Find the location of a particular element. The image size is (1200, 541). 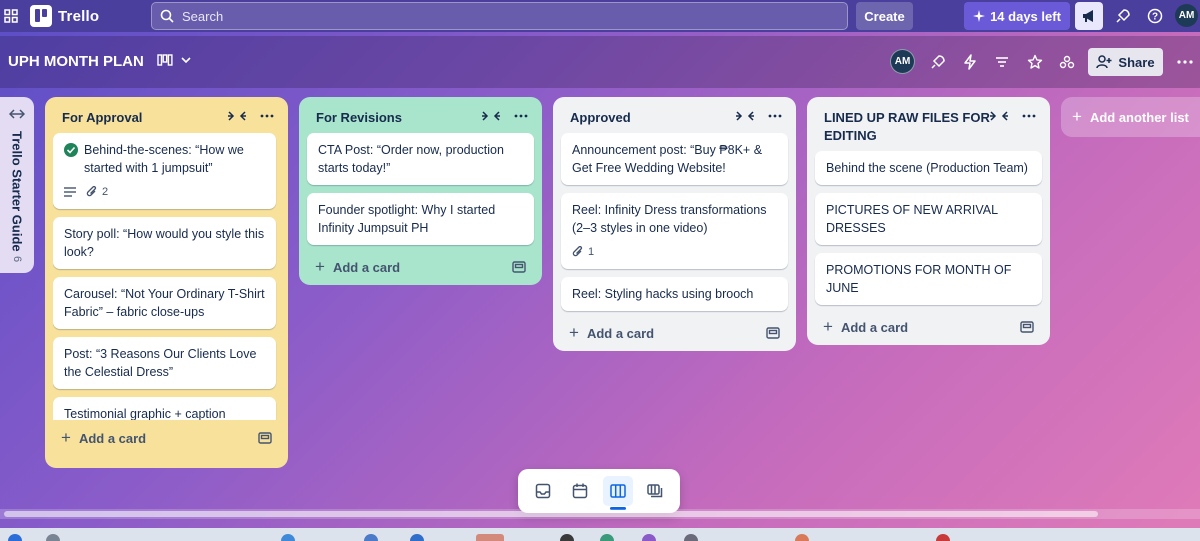

check-complete-icon is located at coordinates (71, 160).